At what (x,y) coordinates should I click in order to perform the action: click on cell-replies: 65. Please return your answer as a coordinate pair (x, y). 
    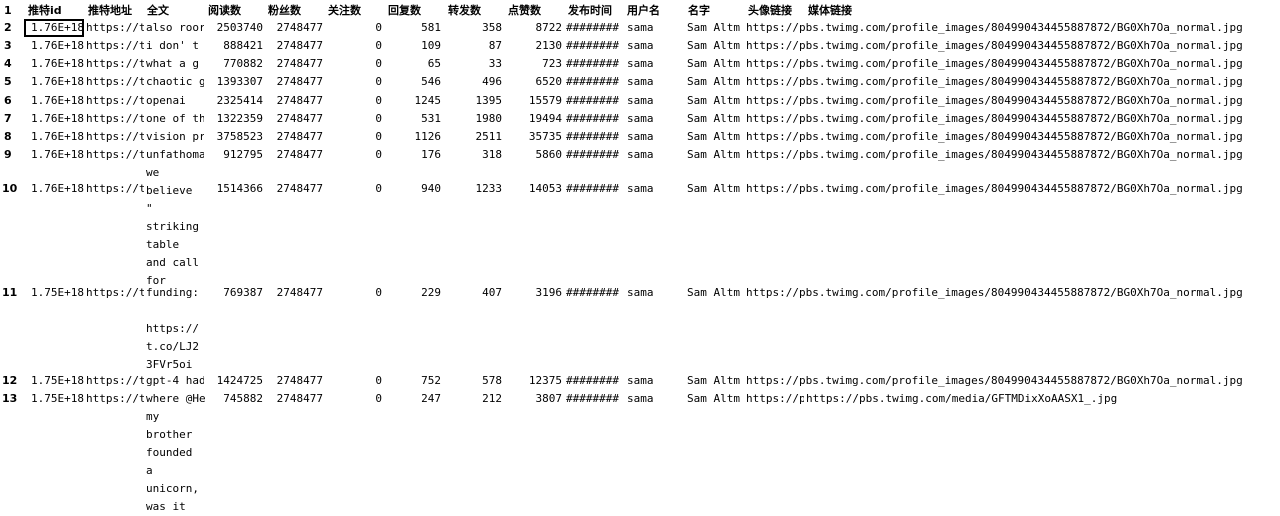
    Looking at the image, I should click on (413, 64).